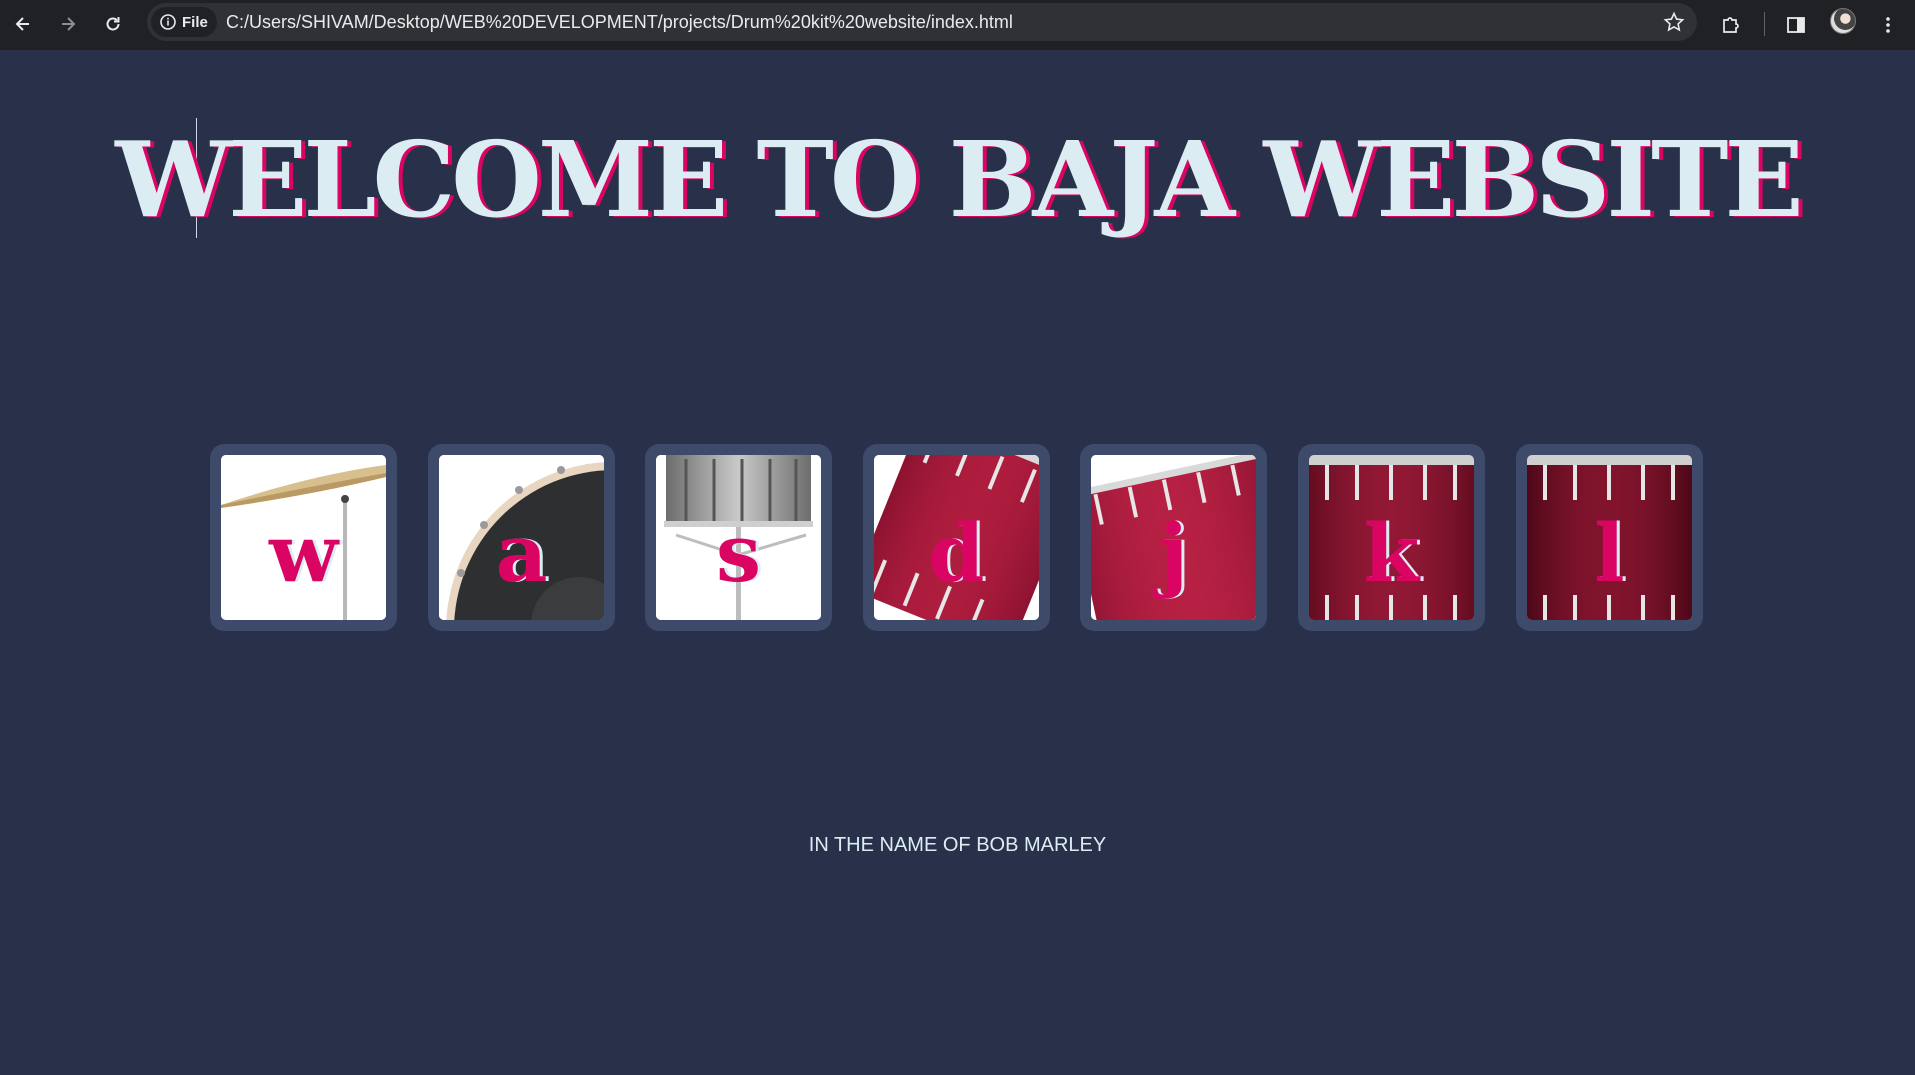 The image size is (1915, 1075). What do you see at coordinates (1391, 553) in the screenshot?
I see `drum-key-label: k` at bounding box center [1391, 553].